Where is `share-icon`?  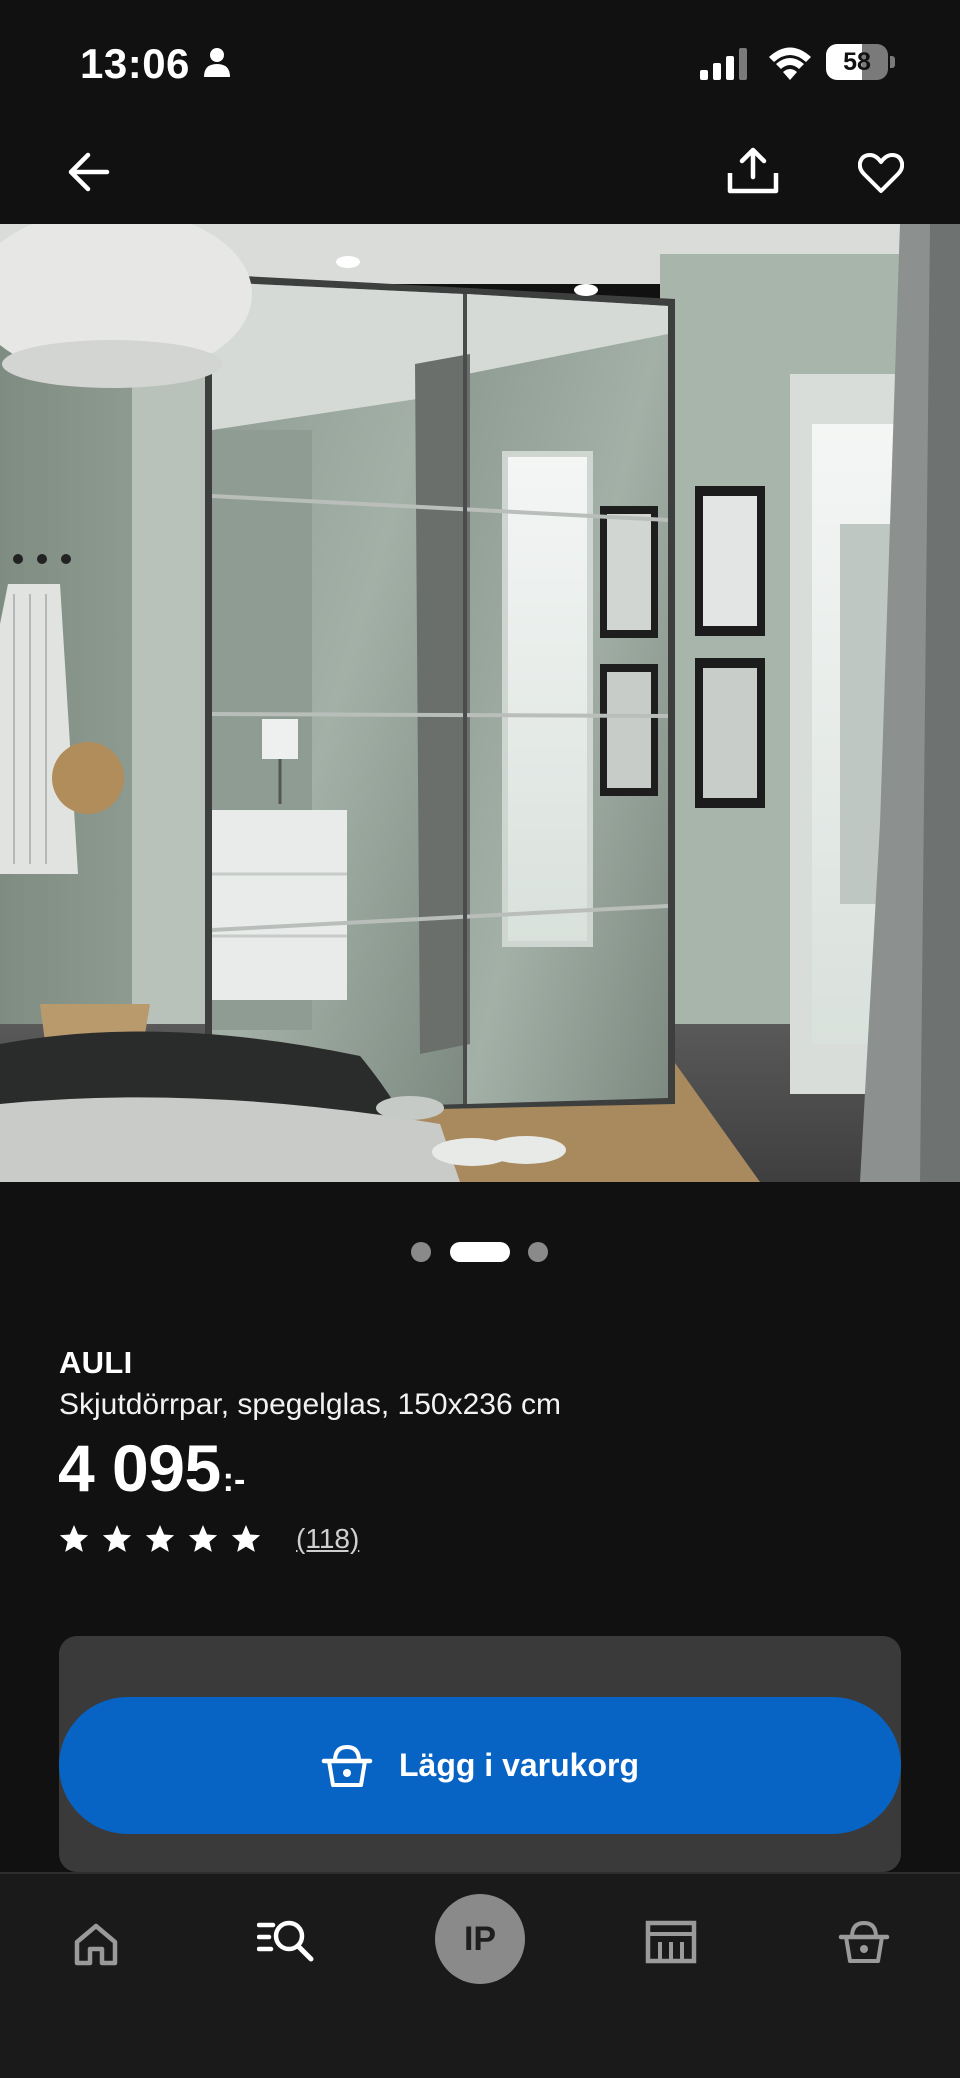 share-icon is located at coordinates (753, 170).